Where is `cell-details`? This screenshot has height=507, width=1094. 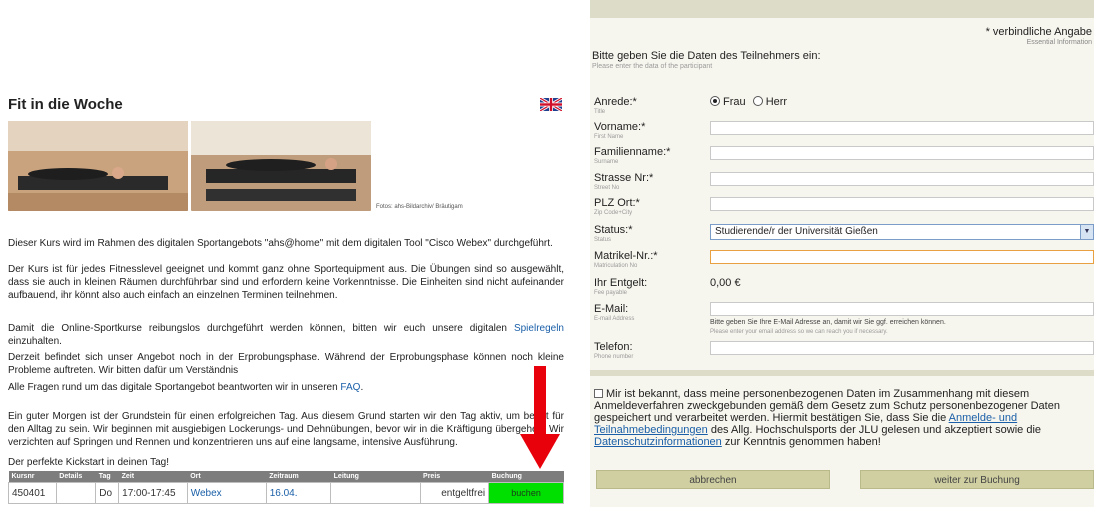
cell-details is located at coordinates (76, 493).